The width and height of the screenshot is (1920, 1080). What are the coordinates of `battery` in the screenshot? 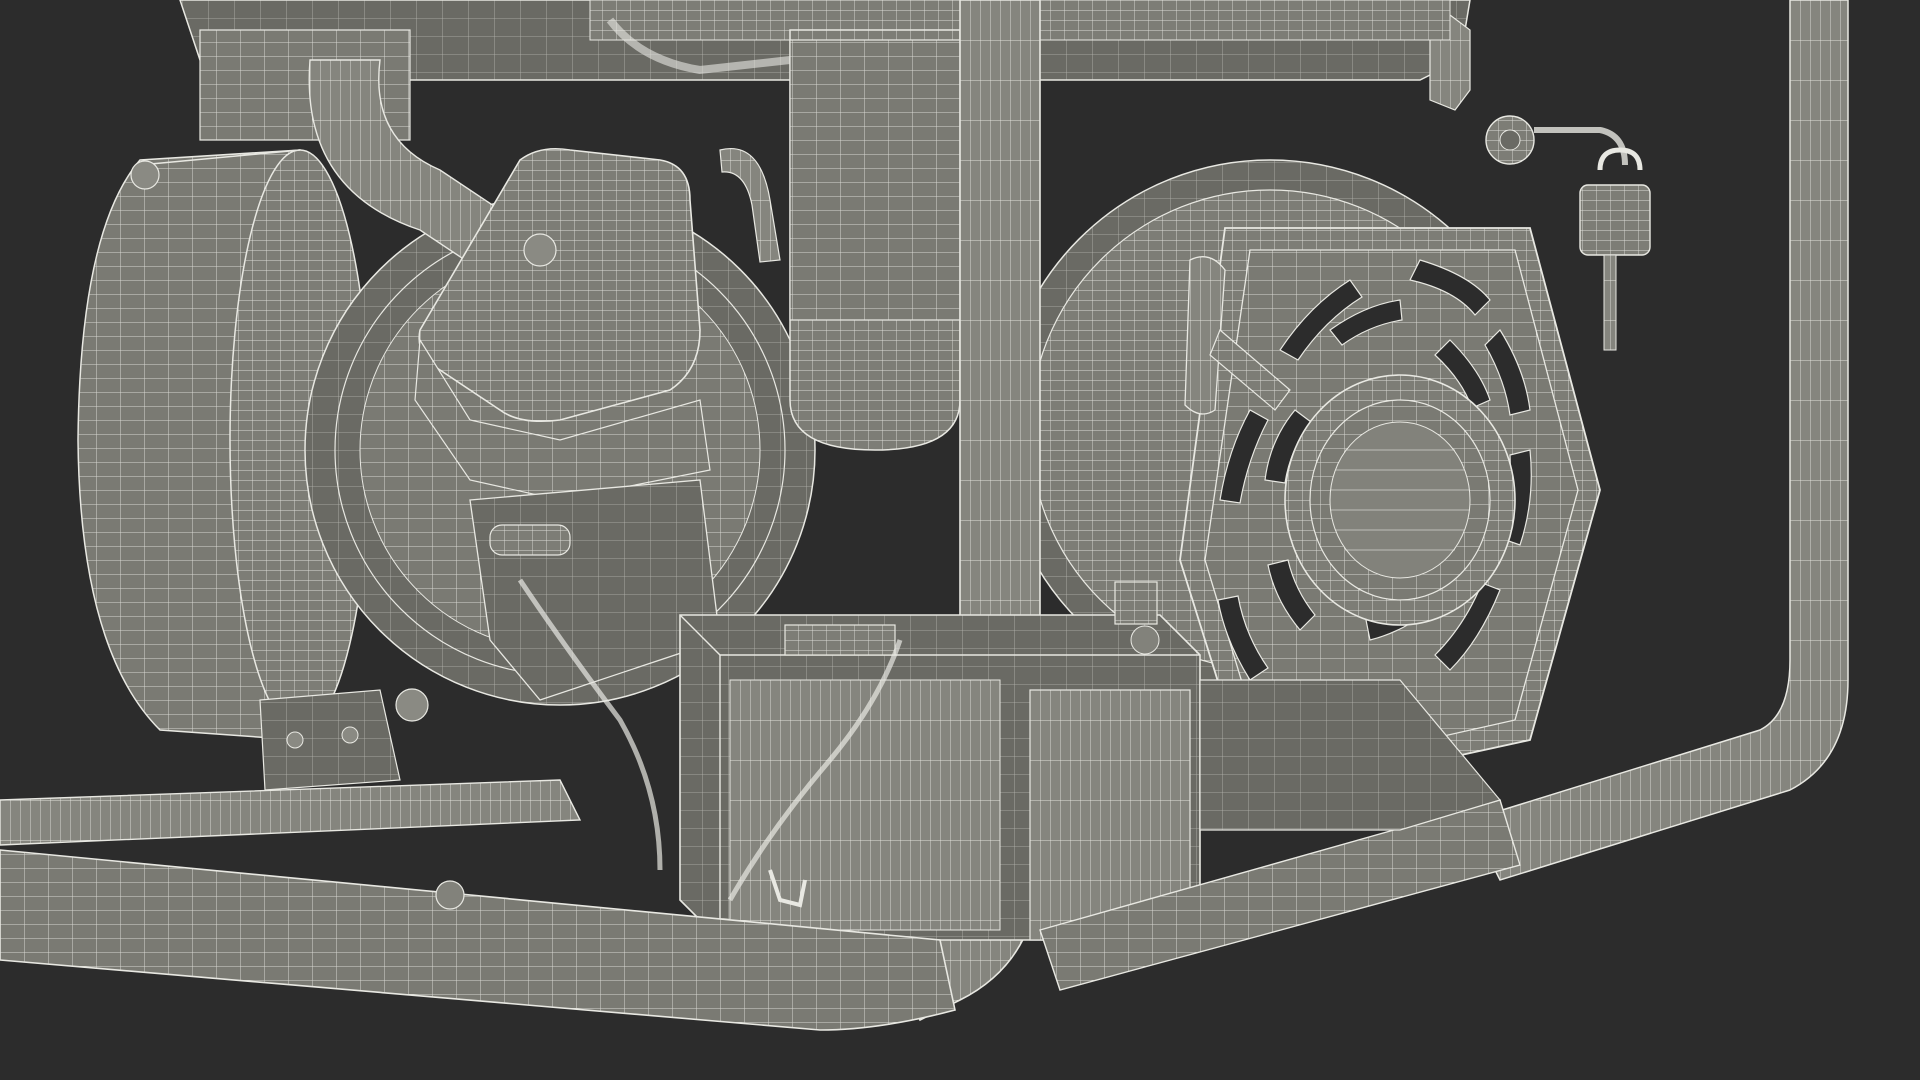 It's located at (940, 777).